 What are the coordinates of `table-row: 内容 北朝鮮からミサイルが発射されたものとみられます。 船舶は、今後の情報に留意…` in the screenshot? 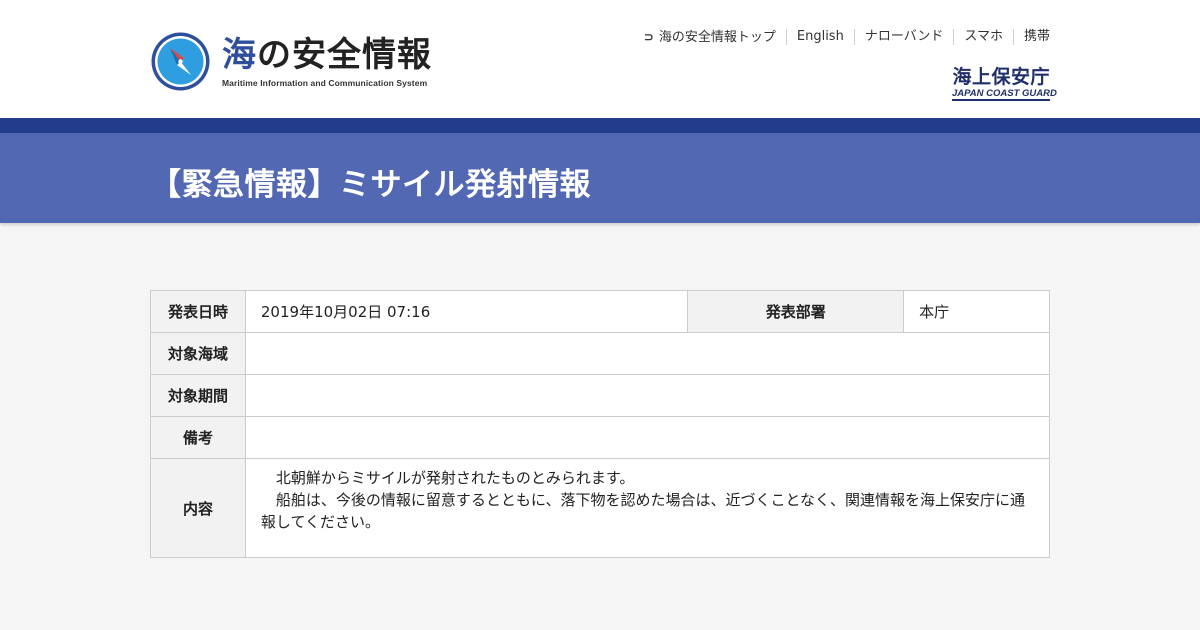 It's located at (600, 508).